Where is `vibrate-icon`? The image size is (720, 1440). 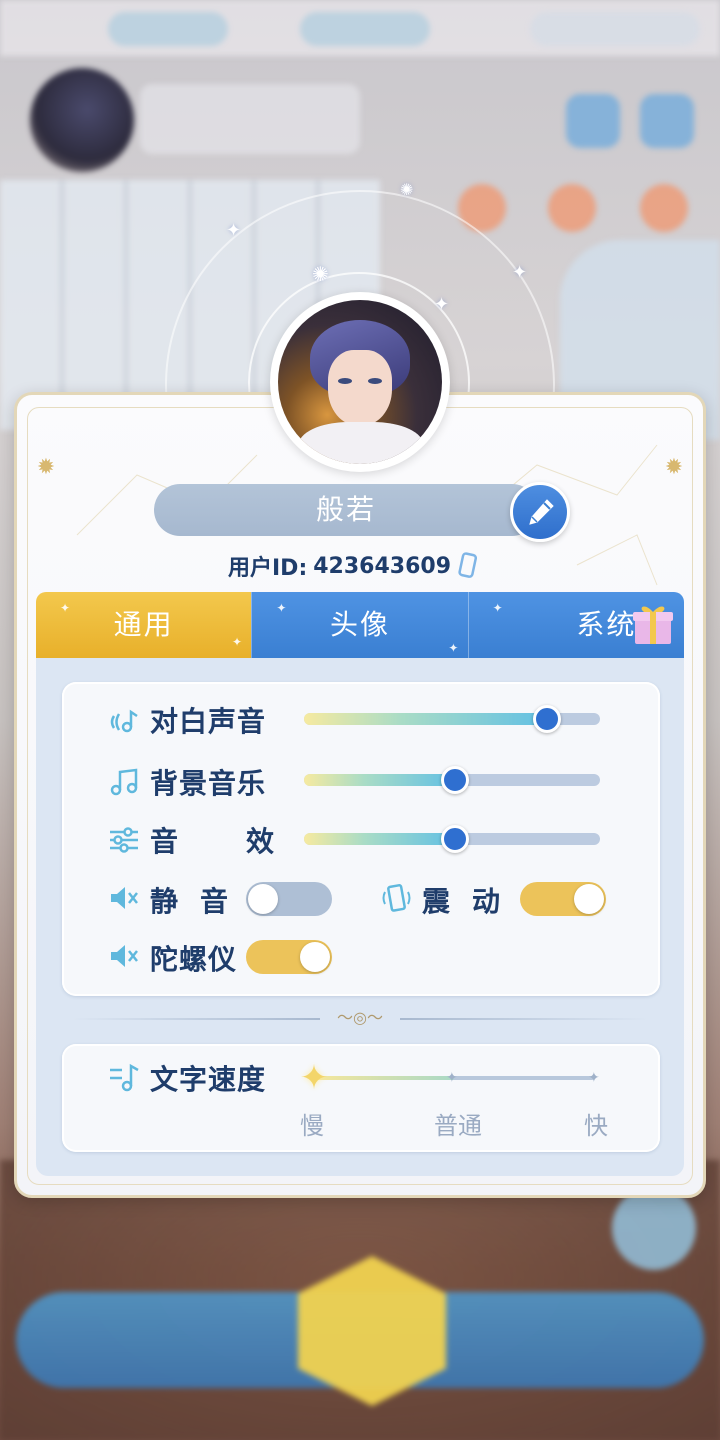 vibrate-icon is located at coordinates (396, 898).